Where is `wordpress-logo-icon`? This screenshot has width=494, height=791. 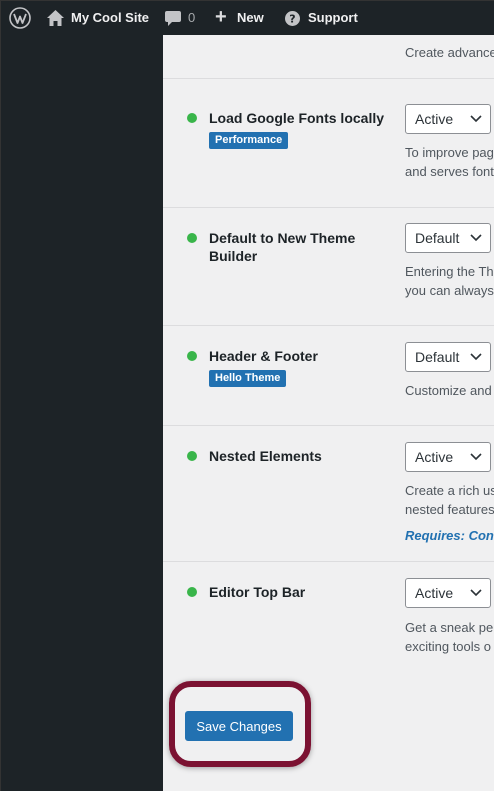 wordpress-logo-icon is located at coordinates (20, 18).